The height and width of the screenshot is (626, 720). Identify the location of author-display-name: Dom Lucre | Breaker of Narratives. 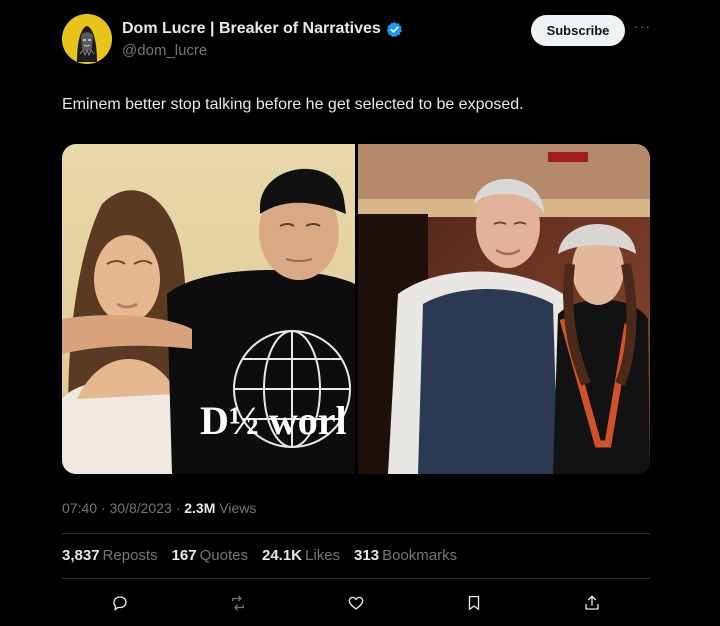
(251, 29).